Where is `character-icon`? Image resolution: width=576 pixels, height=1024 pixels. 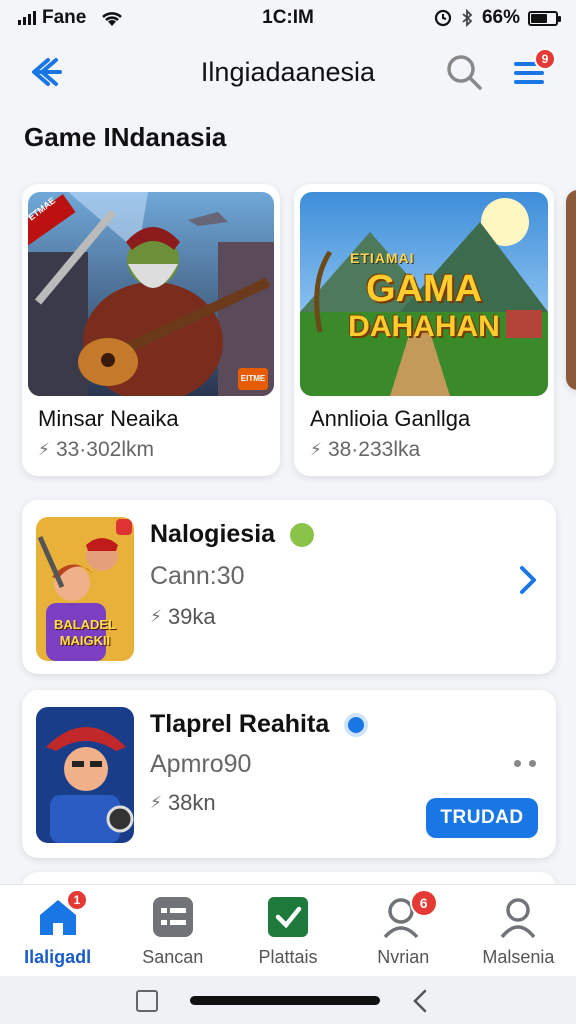
character-icon is located at coordinates (302, 535).